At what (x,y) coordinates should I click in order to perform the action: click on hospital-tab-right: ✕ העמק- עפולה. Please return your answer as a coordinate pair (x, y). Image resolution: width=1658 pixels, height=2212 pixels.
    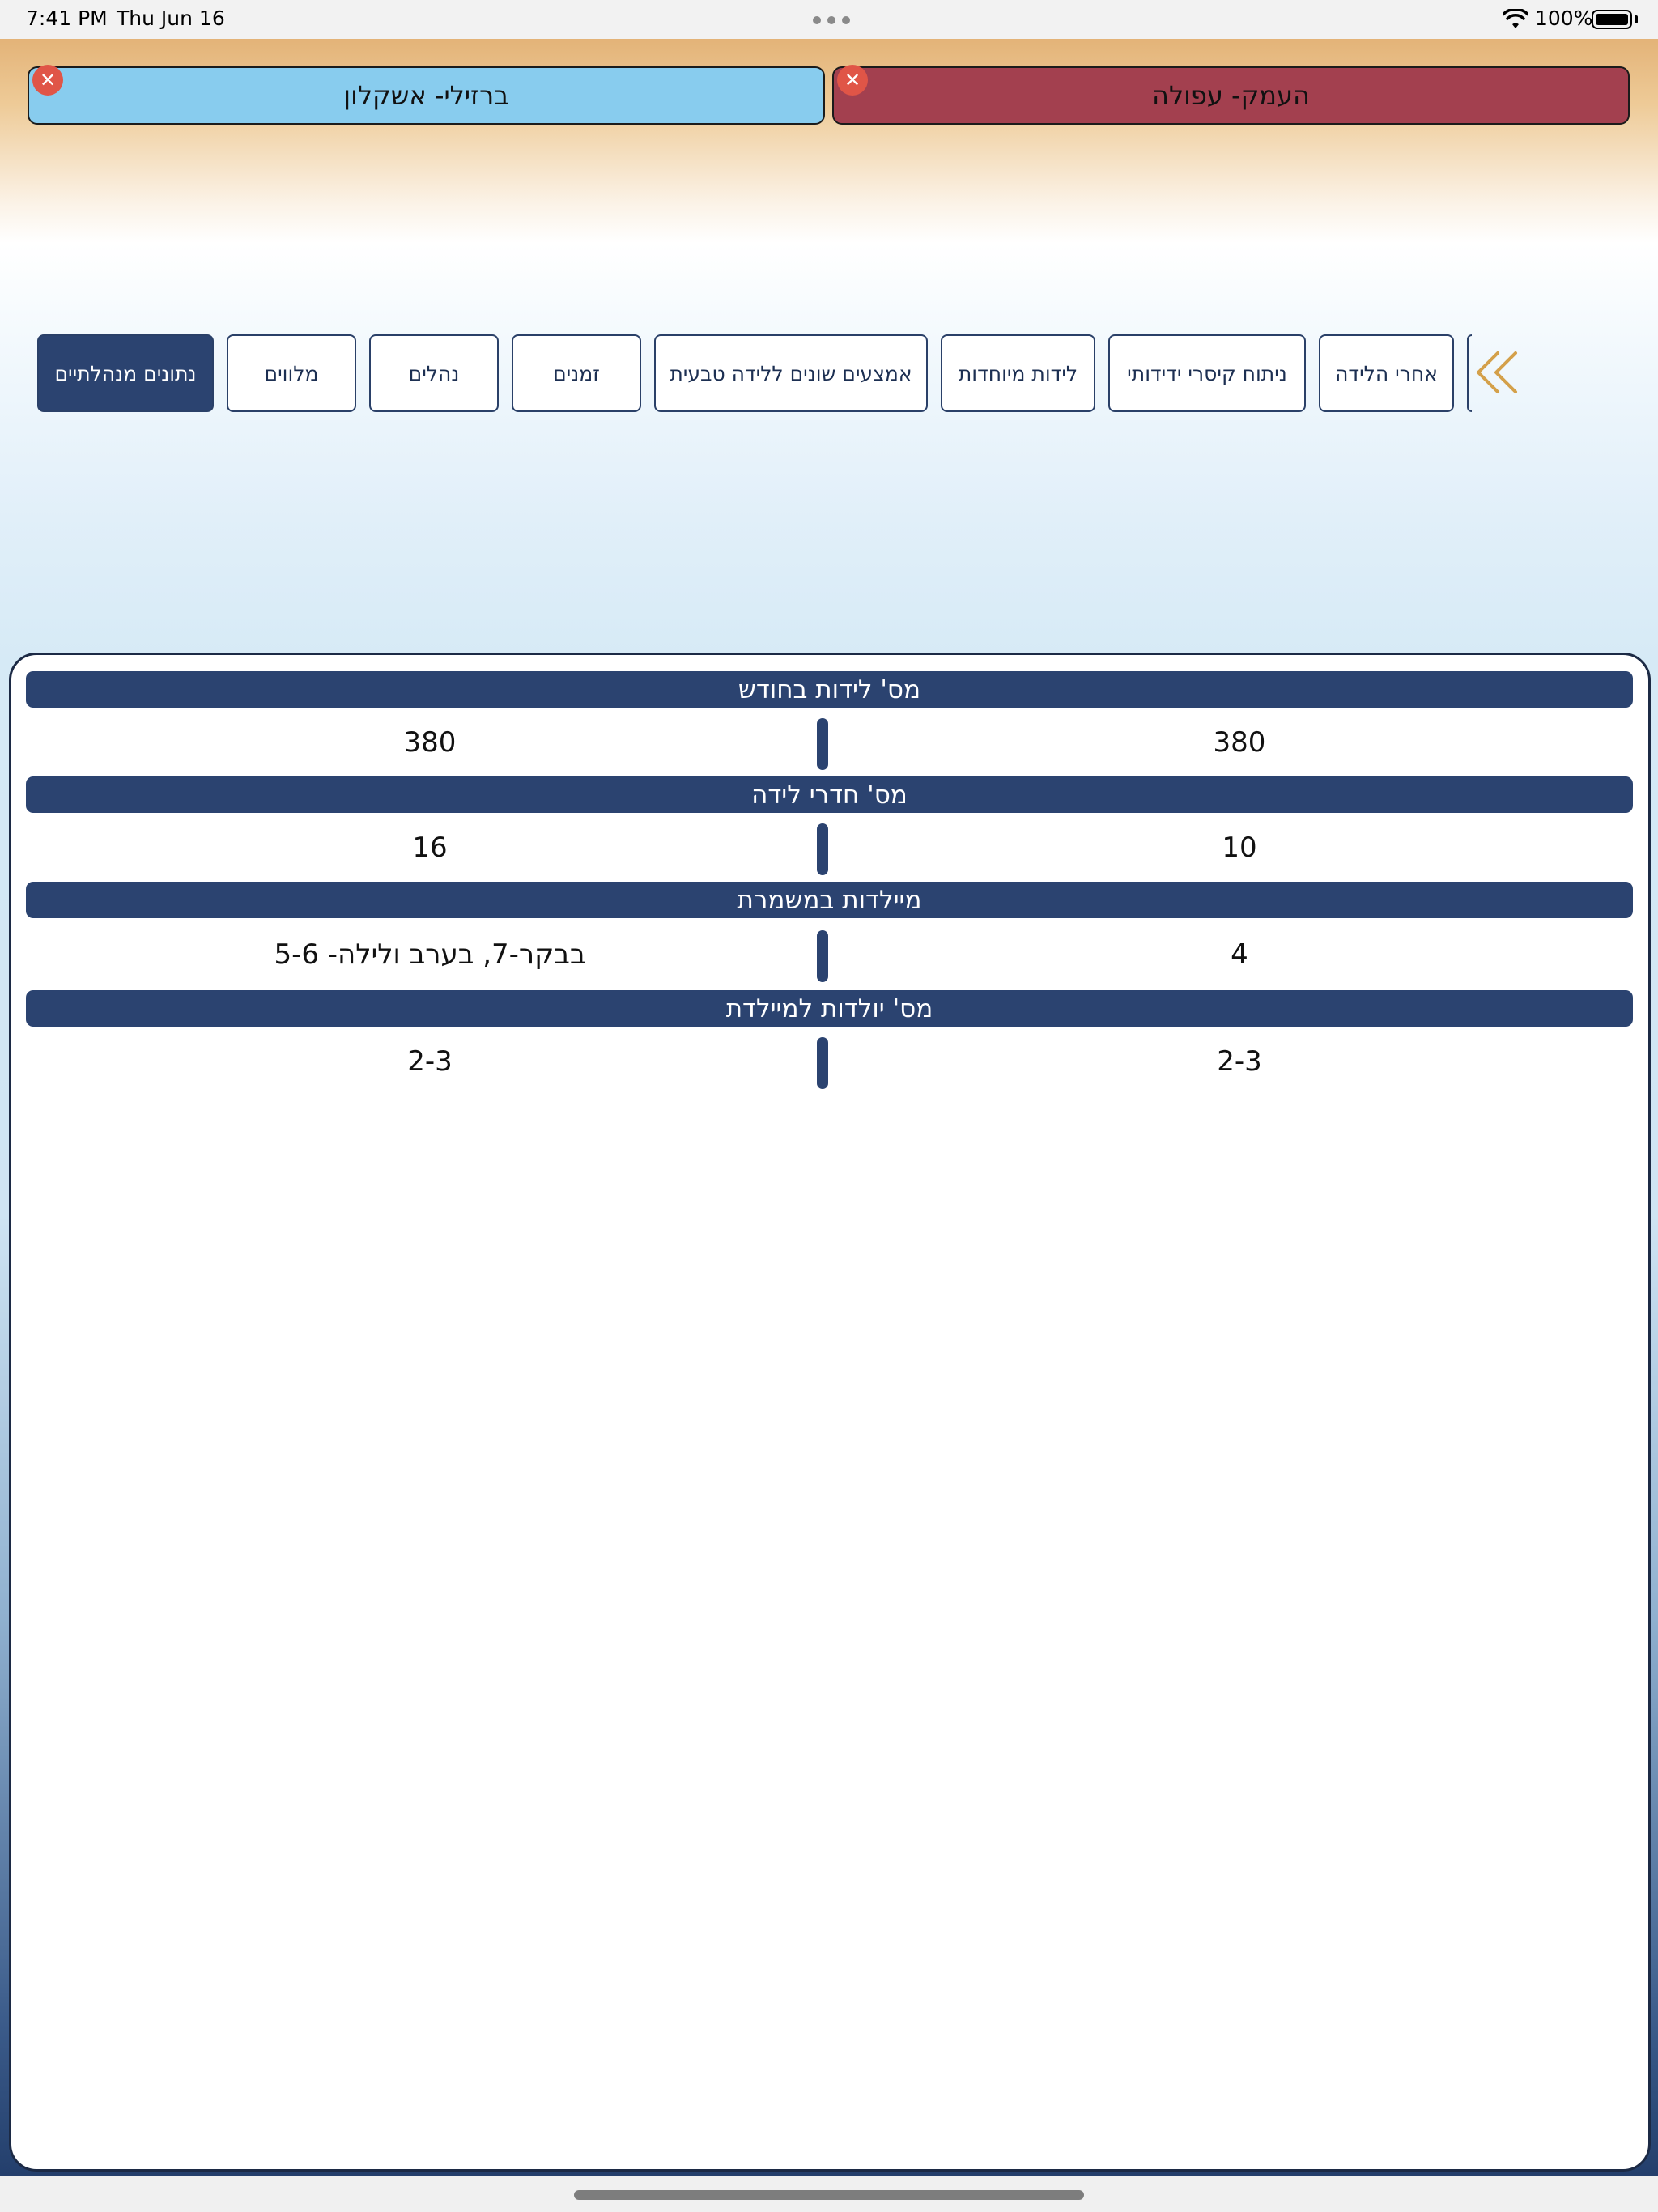
    Looking at the image, I should click on (1231, 95).